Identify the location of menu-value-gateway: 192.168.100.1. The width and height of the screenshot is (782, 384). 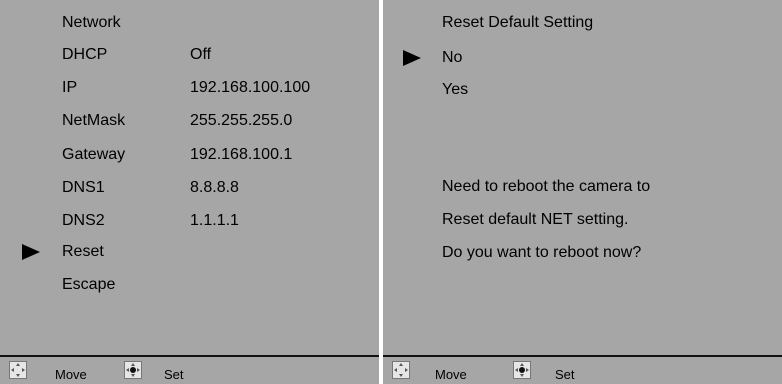
(241, 154).